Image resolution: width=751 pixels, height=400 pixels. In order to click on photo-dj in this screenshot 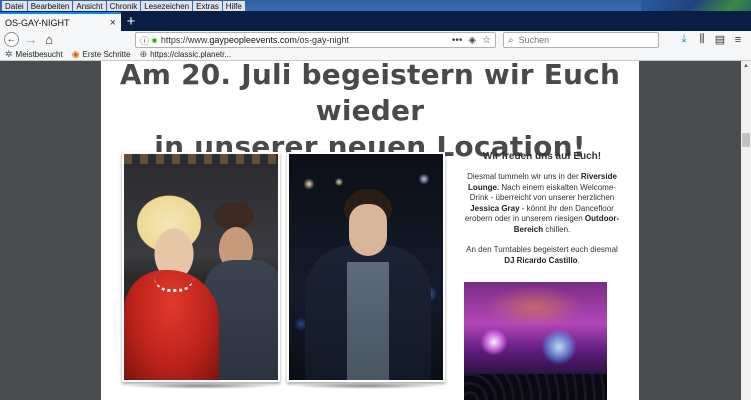, I will do `click(366, 267)`.